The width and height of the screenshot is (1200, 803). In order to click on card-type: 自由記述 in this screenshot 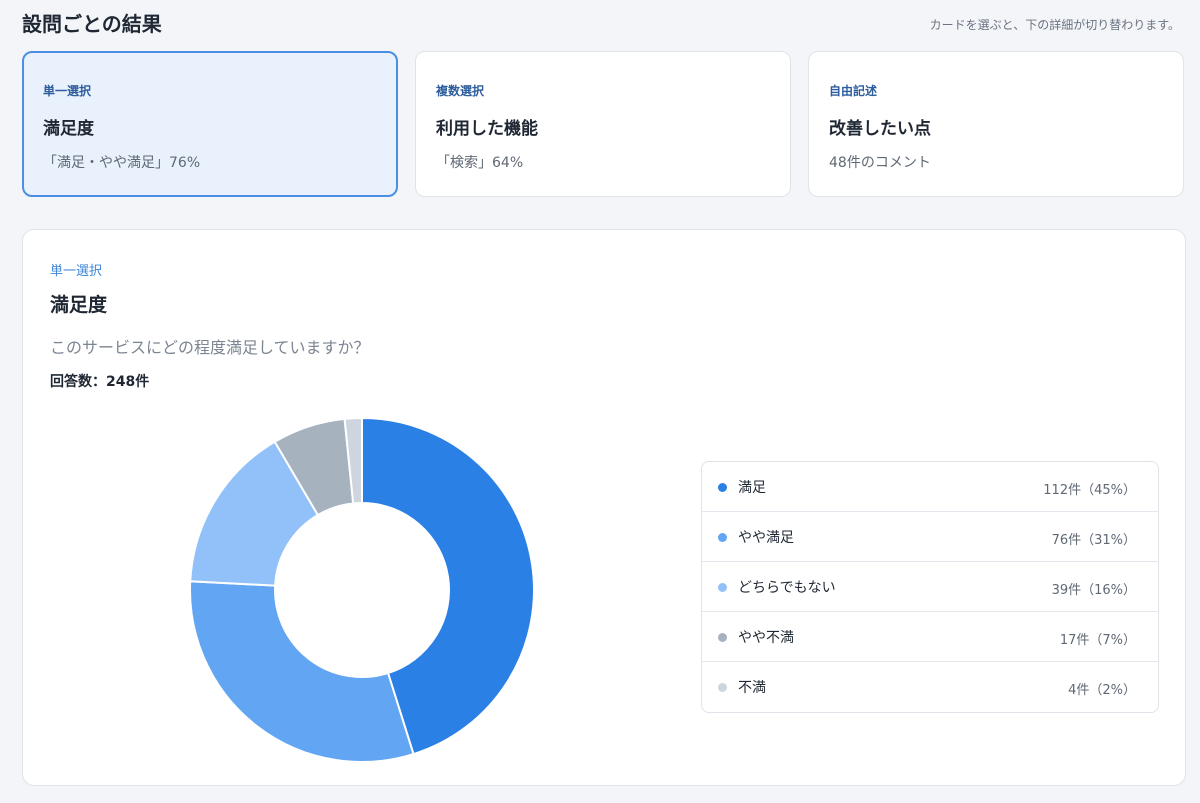, I will do `click(853, 91)`.